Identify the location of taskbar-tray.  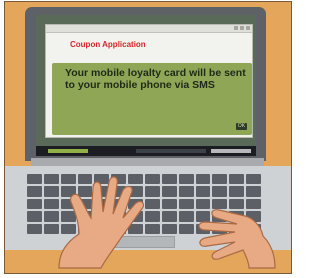
(231, 151).